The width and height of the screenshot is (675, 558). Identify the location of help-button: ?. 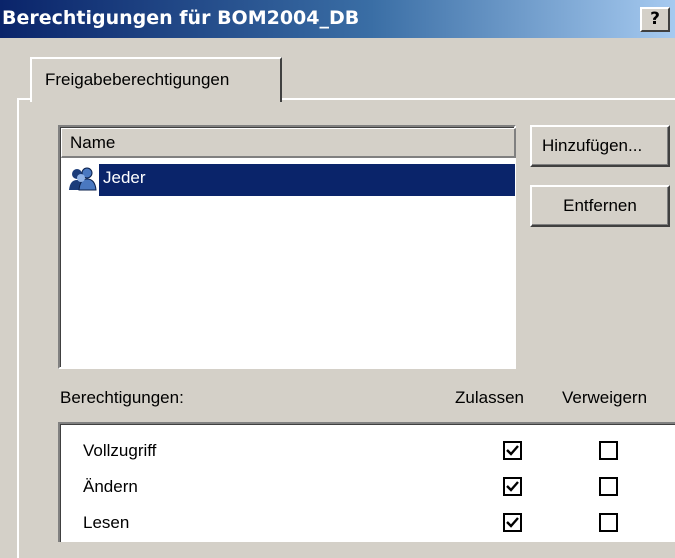
(655, 19).